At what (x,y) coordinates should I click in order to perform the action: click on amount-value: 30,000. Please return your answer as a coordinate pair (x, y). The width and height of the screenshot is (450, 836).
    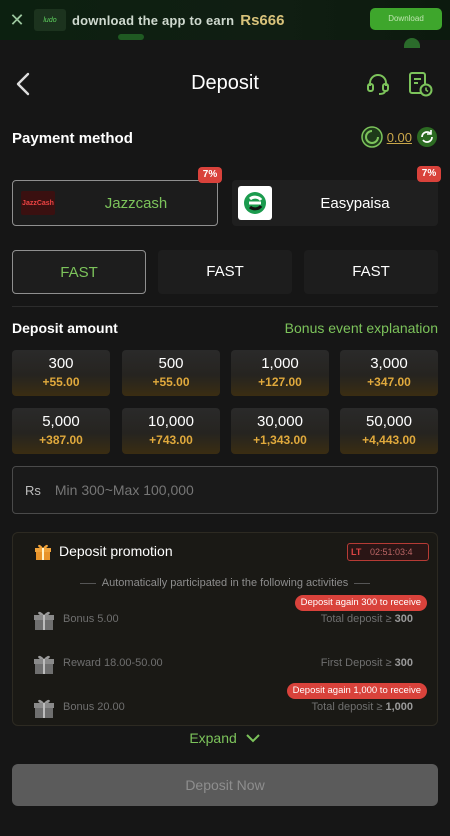
    Looking at the image, I should click on (280, 421).